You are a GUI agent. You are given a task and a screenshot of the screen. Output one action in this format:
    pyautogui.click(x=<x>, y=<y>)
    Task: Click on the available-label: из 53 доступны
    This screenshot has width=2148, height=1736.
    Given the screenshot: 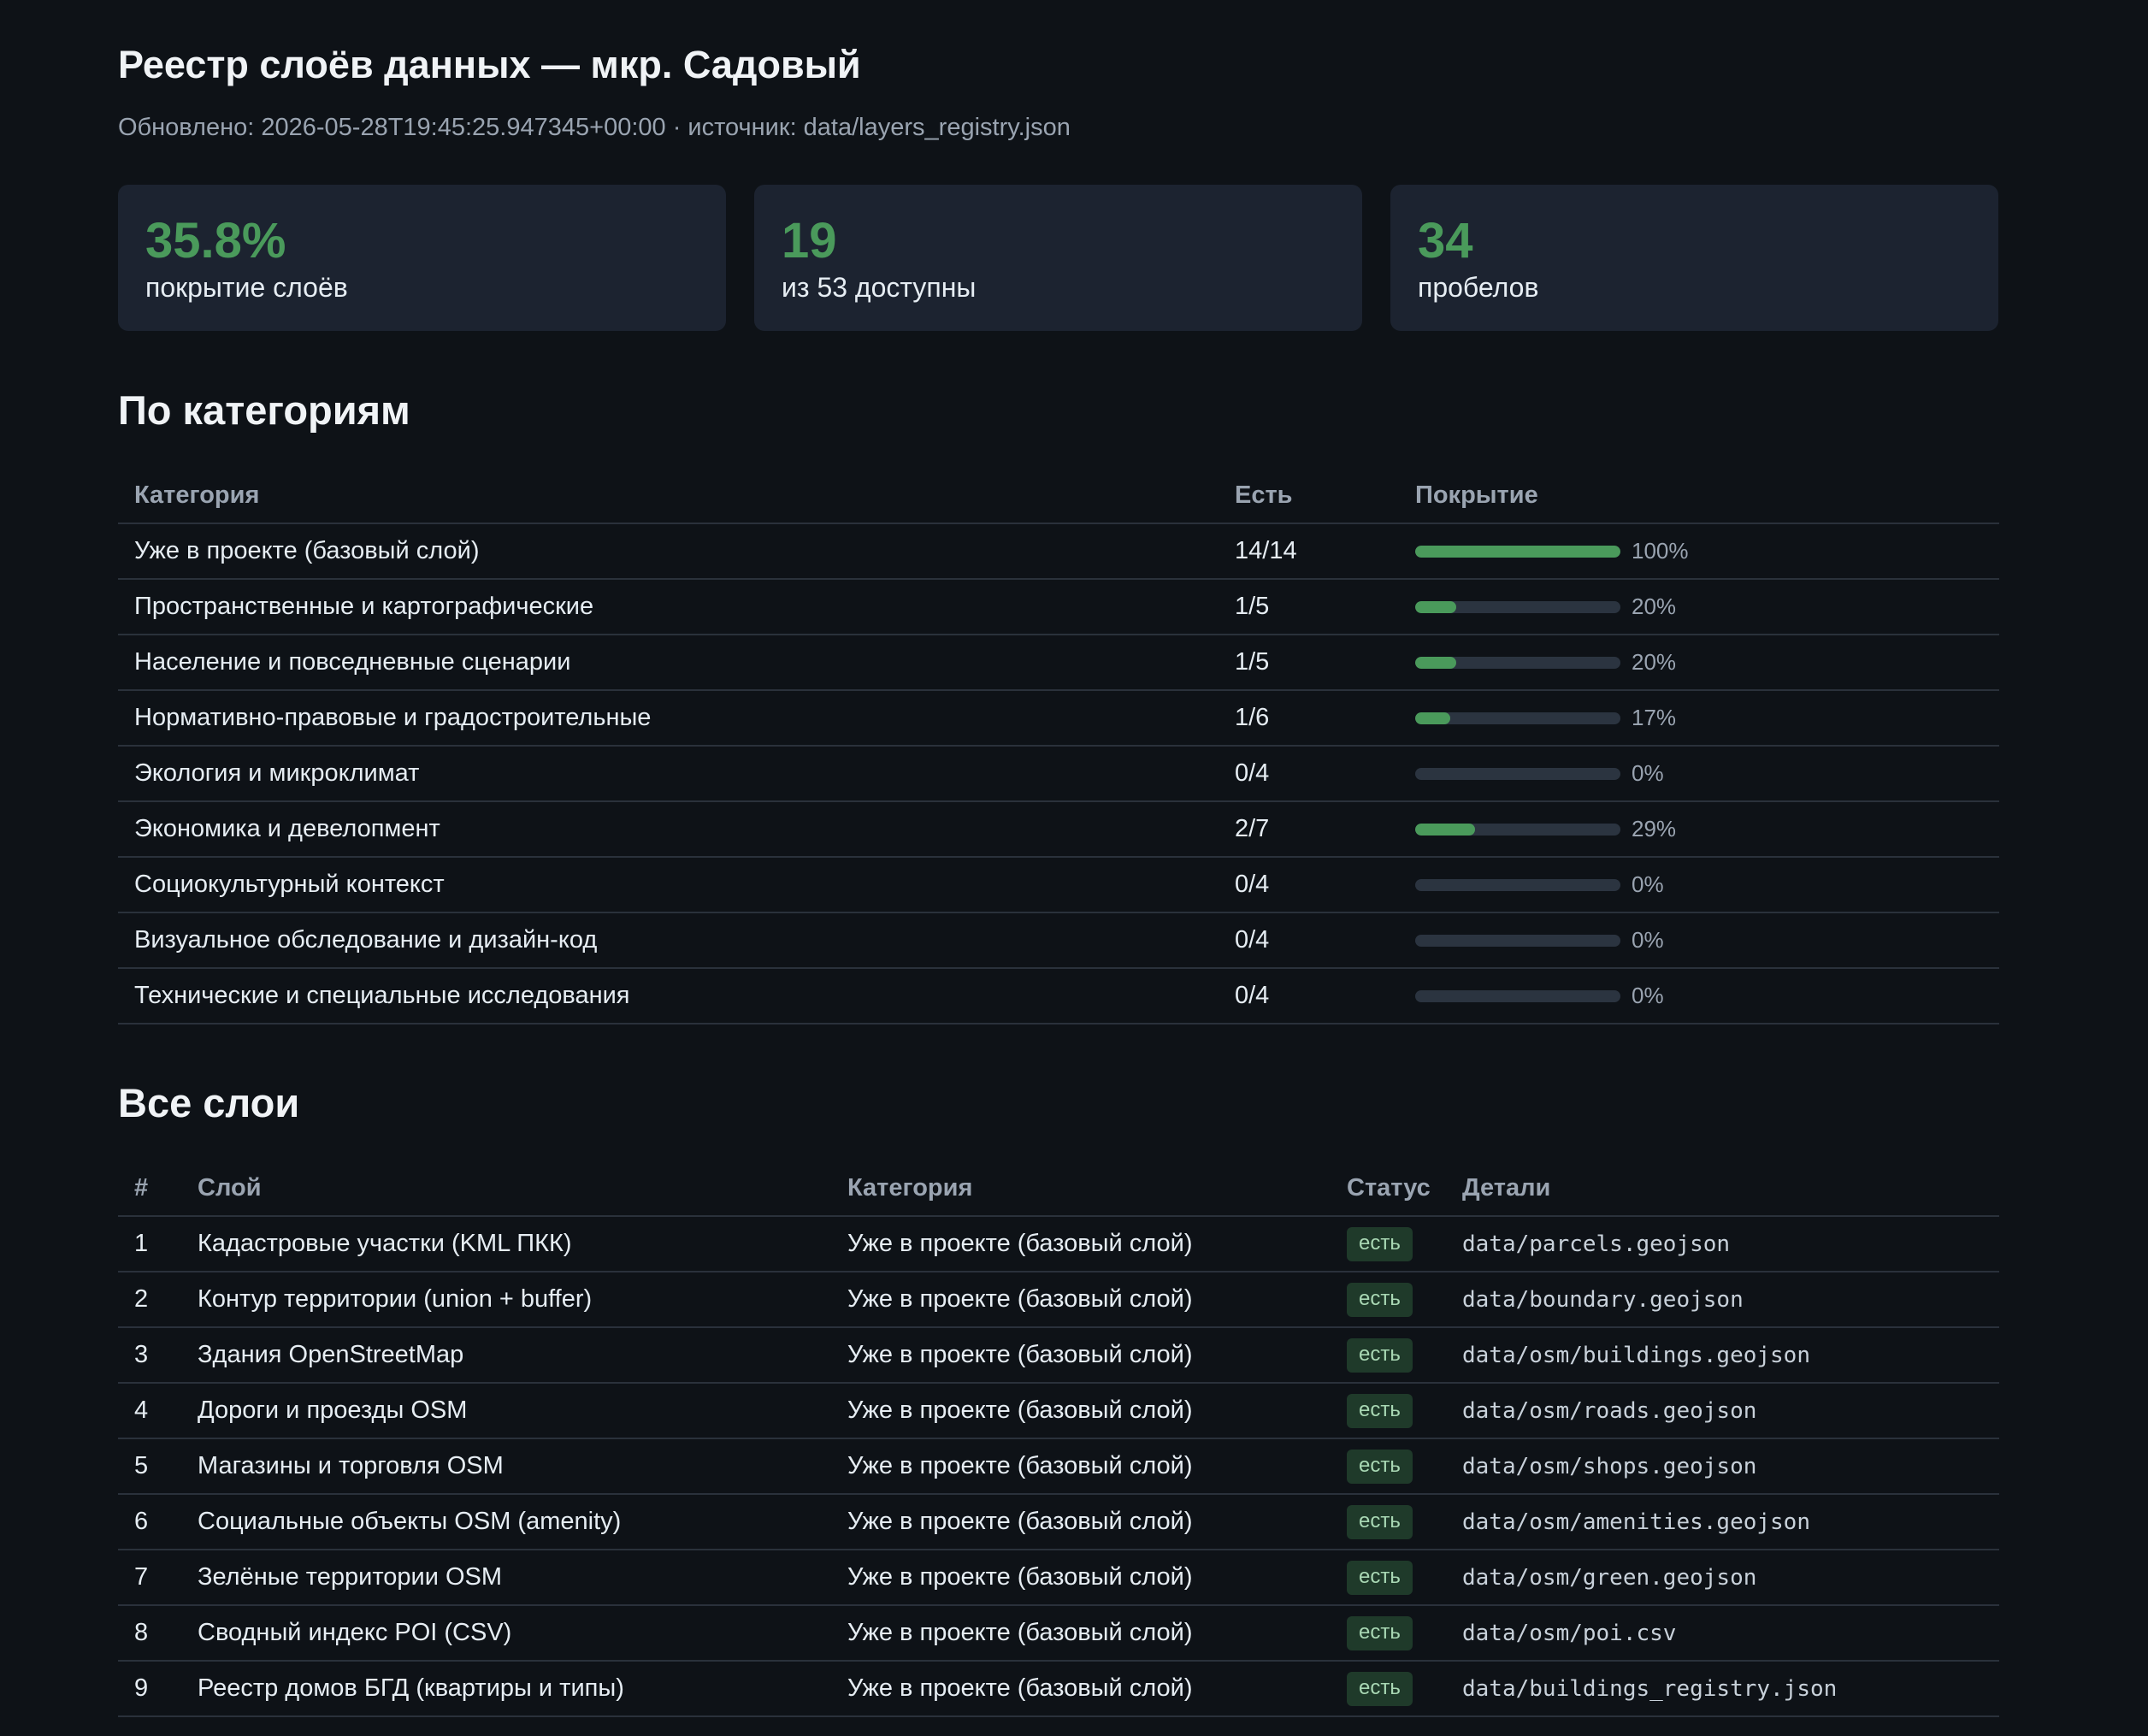 What is the action you would take?
    pyautogui.click(x=879, y=287)
    